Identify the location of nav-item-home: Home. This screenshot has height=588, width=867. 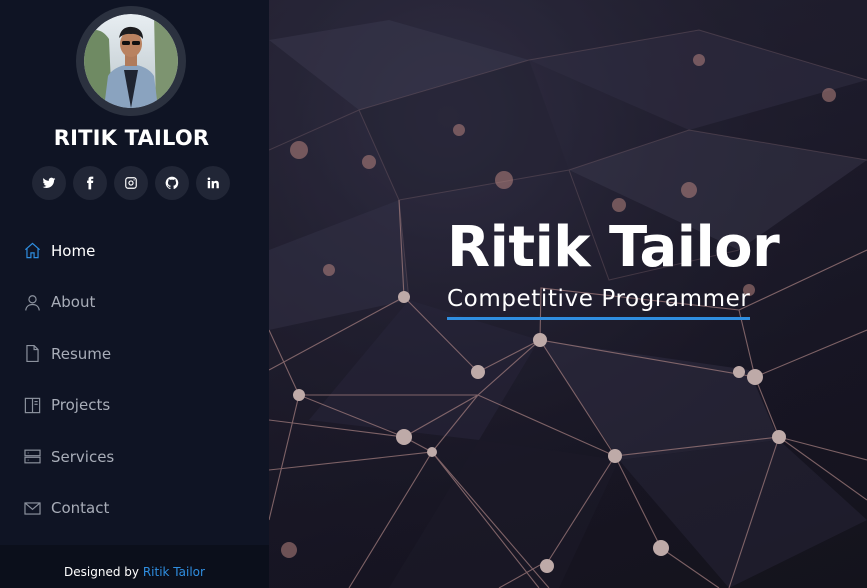
(134, 251).